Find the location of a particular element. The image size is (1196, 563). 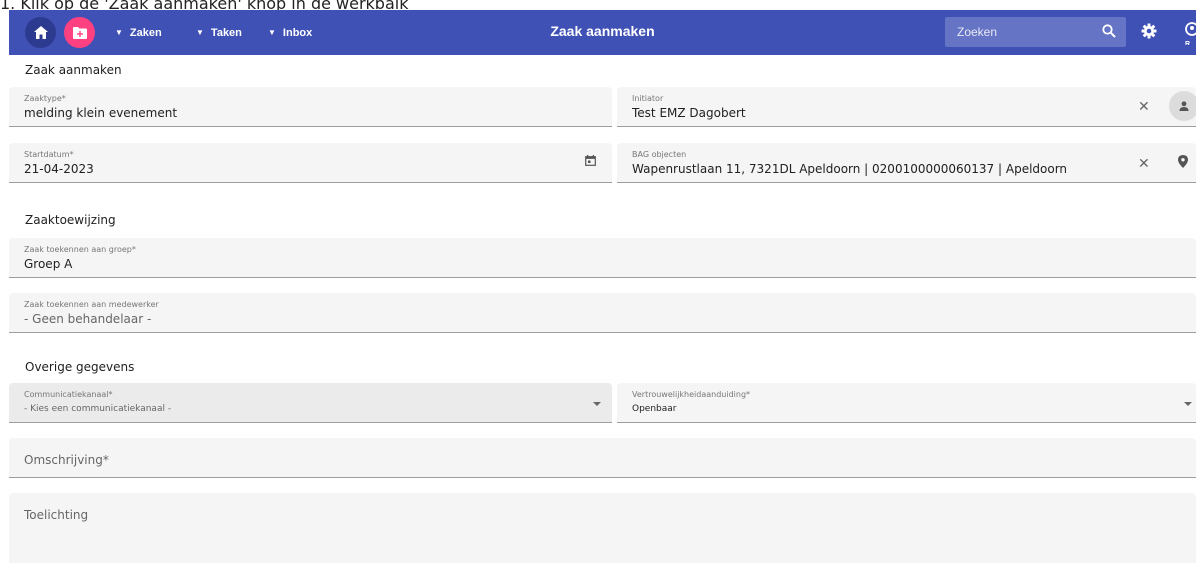

field-label: Initiator is located at coordinates (648, 98).